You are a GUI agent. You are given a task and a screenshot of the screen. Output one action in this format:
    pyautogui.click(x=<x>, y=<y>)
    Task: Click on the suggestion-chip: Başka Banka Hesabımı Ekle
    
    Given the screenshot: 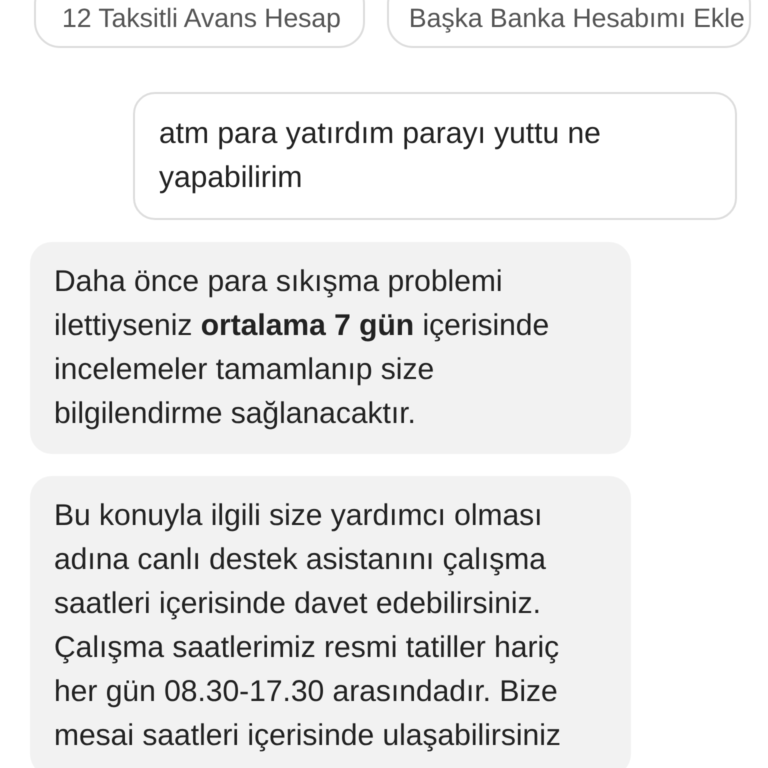 What is the action you would take?
    pyautogui.click(x=568, y=24)
    